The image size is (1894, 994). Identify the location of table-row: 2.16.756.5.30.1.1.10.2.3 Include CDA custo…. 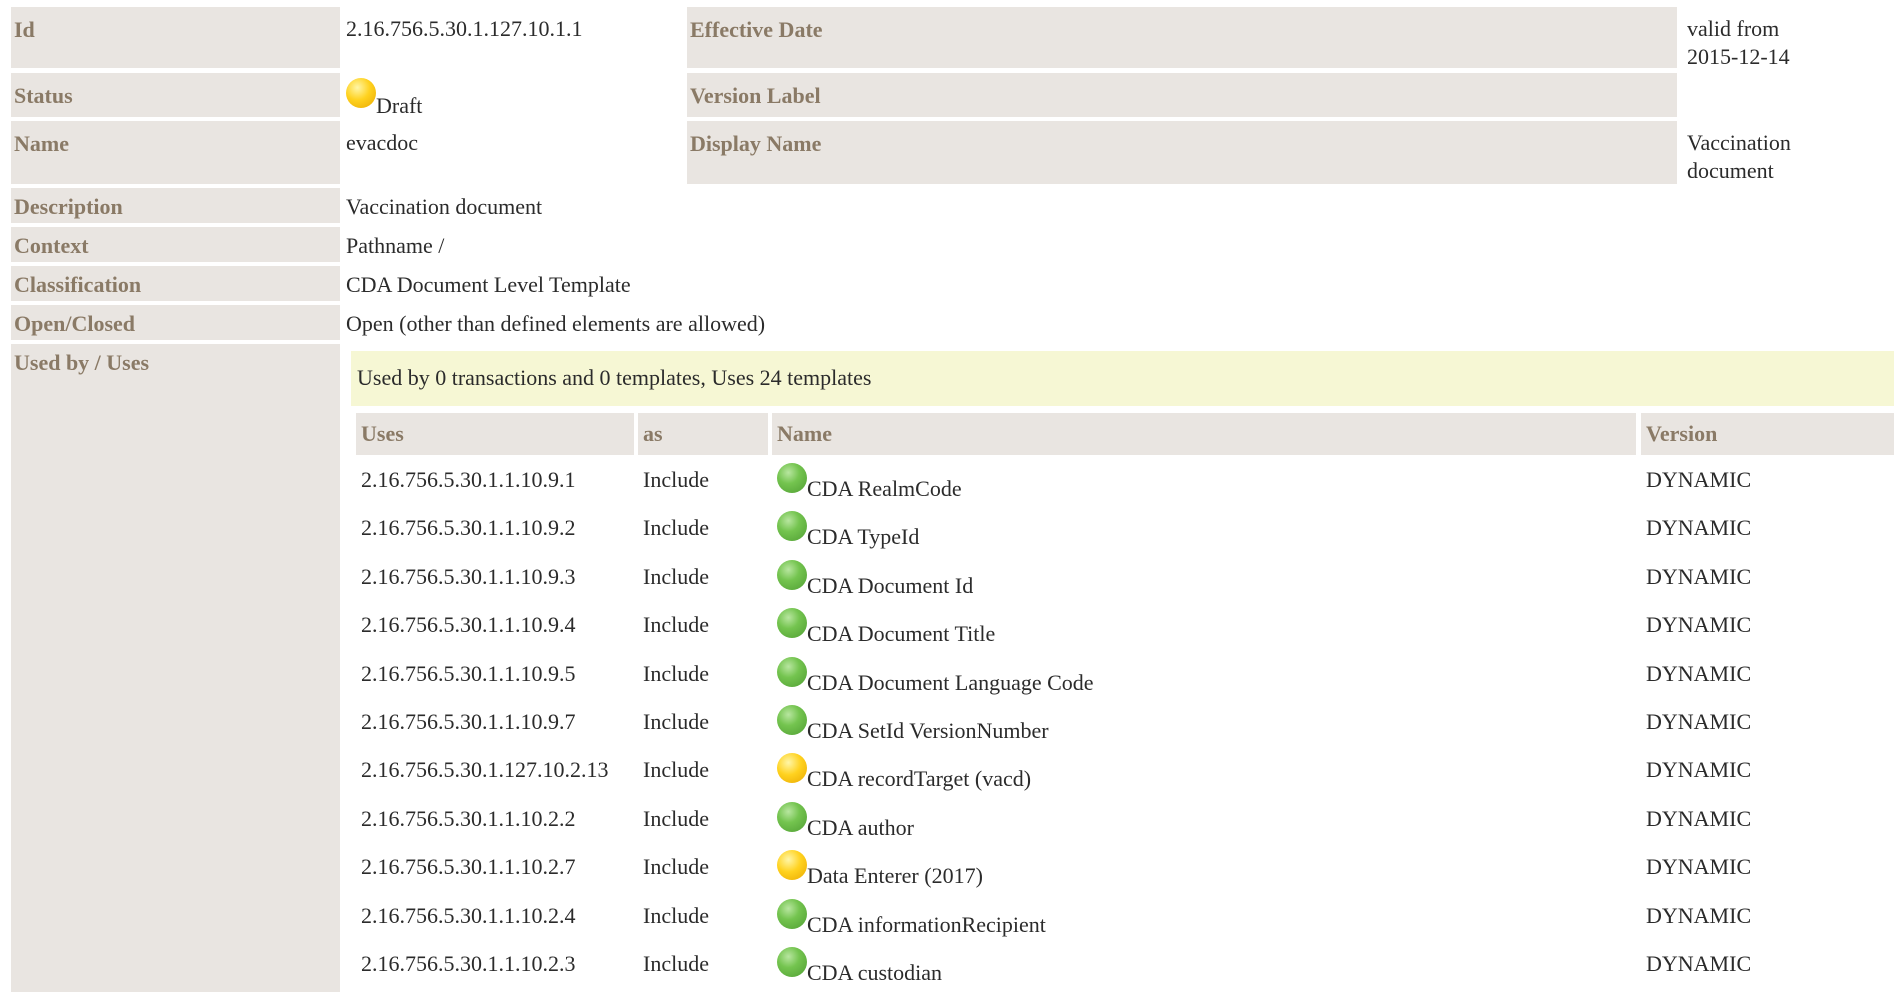
(1125, 967).